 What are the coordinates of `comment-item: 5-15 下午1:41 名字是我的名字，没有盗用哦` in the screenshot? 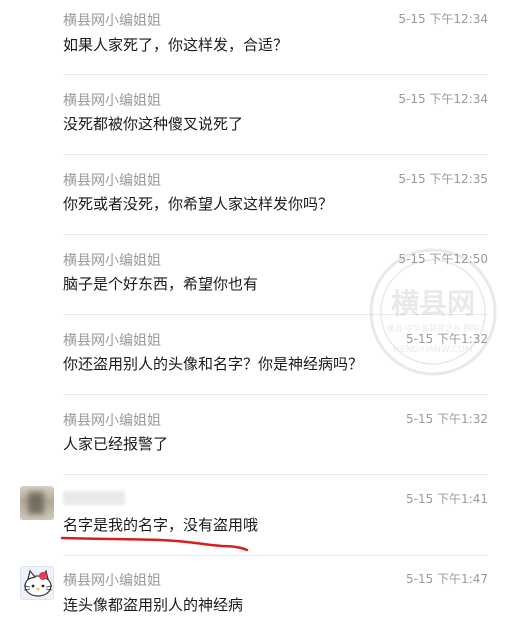 It's located at (256, 520).